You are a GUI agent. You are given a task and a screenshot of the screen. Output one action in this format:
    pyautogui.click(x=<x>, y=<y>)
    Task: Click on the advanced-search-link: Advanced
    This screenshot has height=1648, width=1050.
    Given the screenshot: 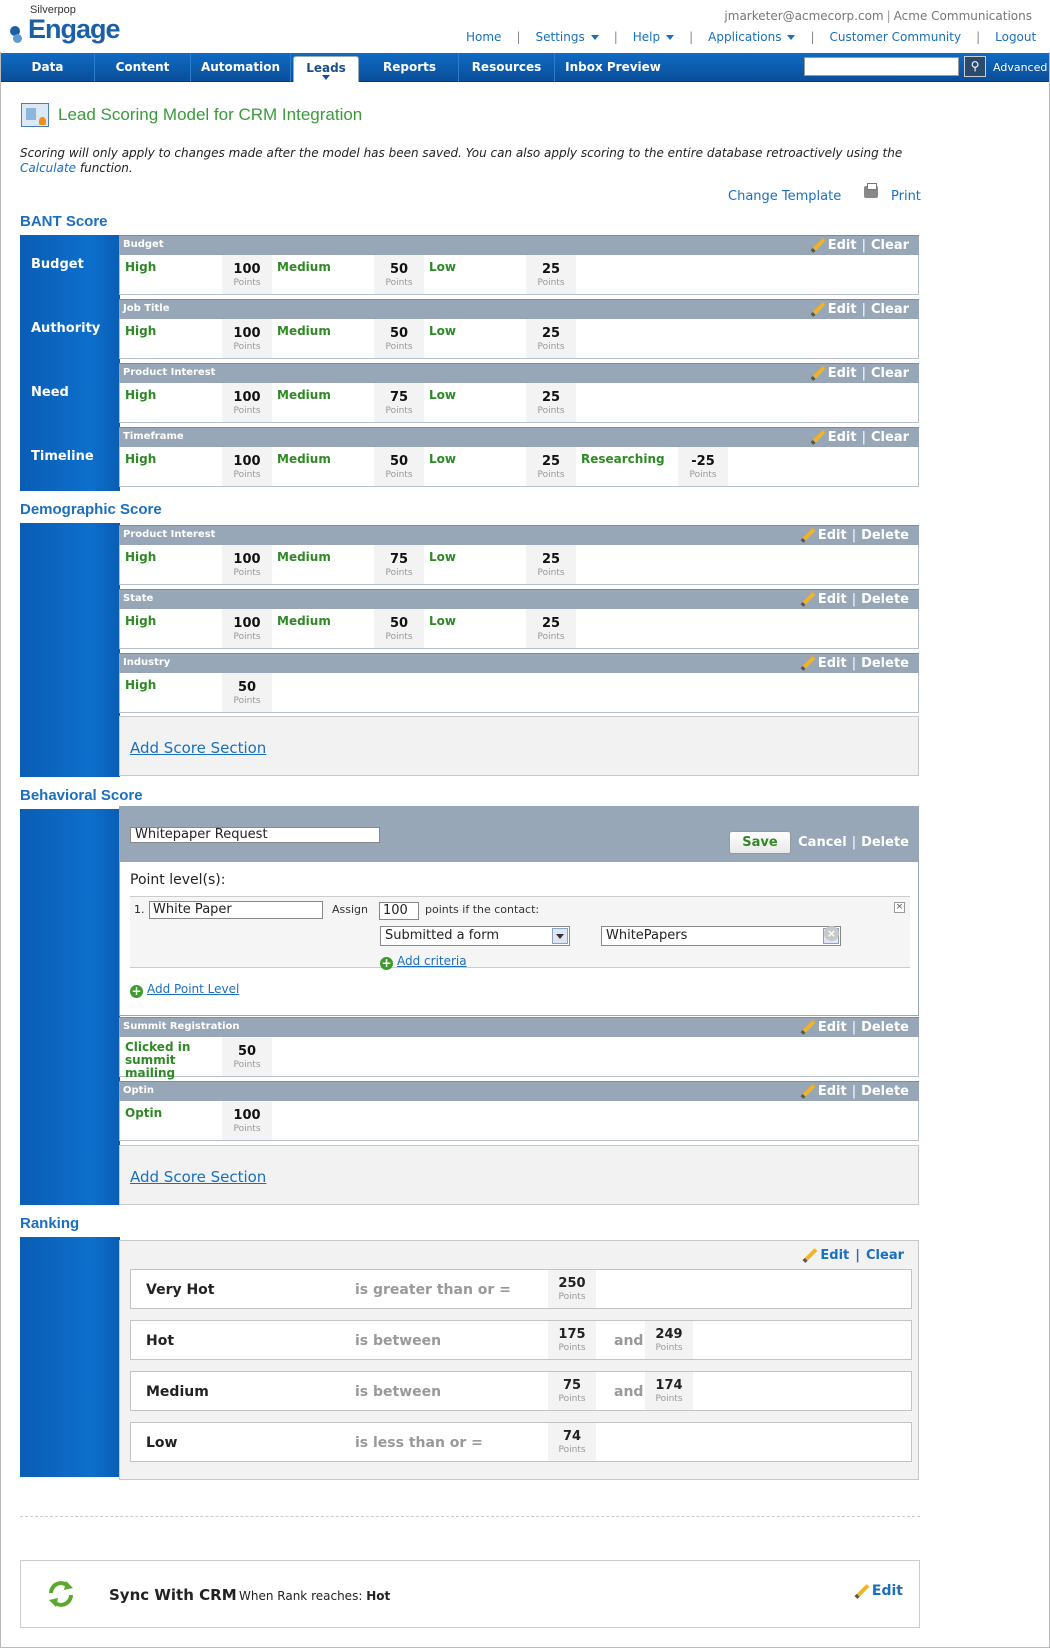 What is the action you would take?
    pyautogui.click(x=1020, y=67)
    